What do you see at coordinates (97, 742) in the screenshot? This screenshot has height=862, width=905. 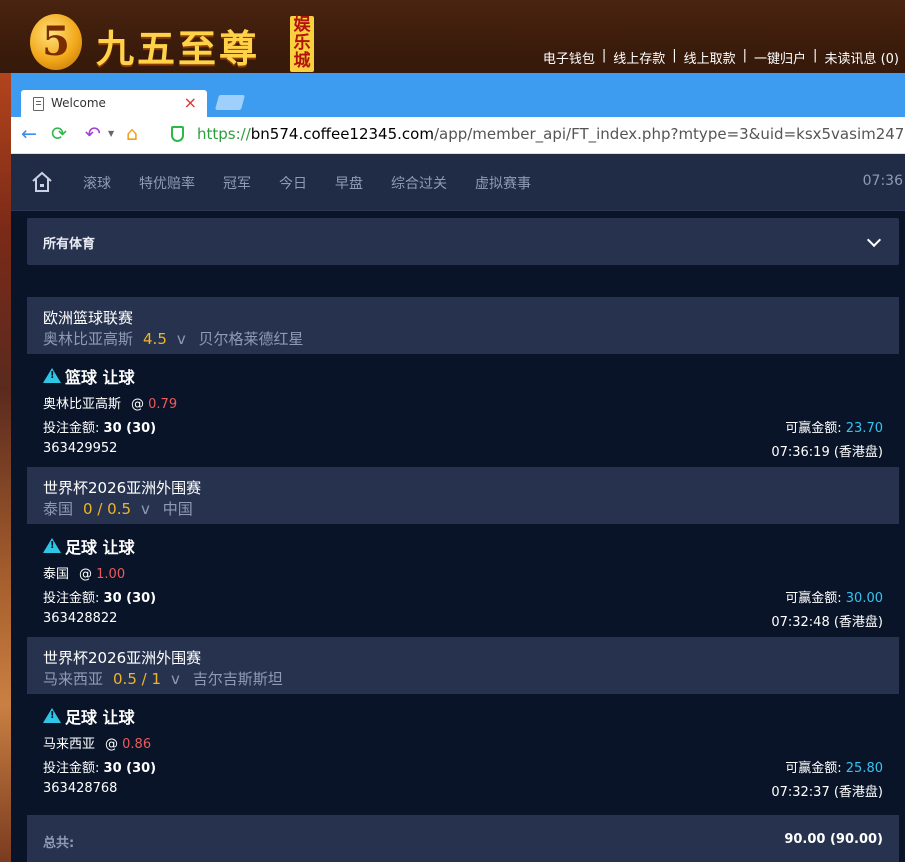 I see `bet-pick: 马来西亚 @ 0.86` at bounding box center [97, 742].